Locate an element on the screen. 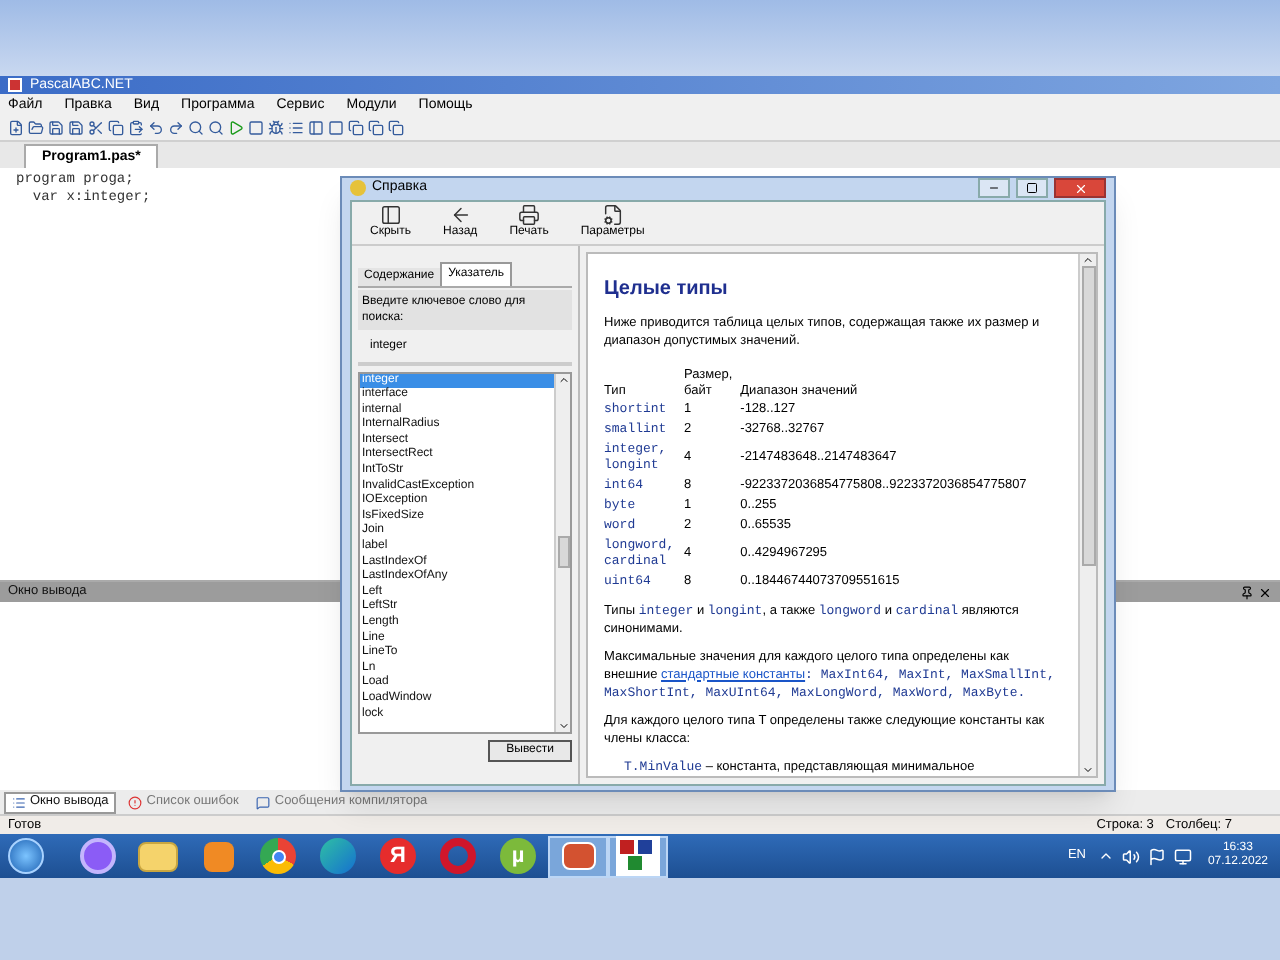 Image resolution: width=1280 pixels, height=960 pixels. folder-icon is located at coordinates (158, 856).